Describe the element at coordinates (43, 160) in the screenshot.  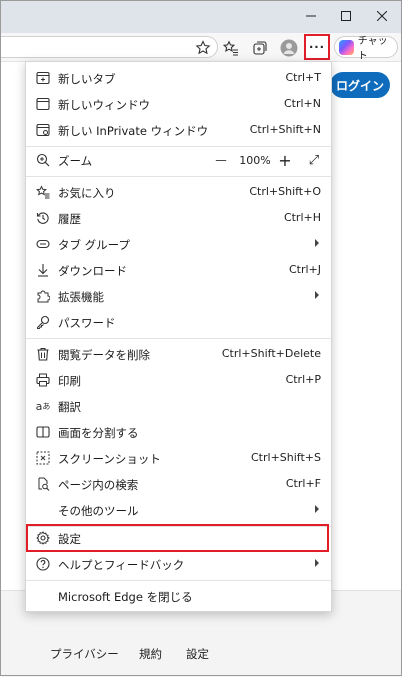
I see `zoom-icon` at that location.